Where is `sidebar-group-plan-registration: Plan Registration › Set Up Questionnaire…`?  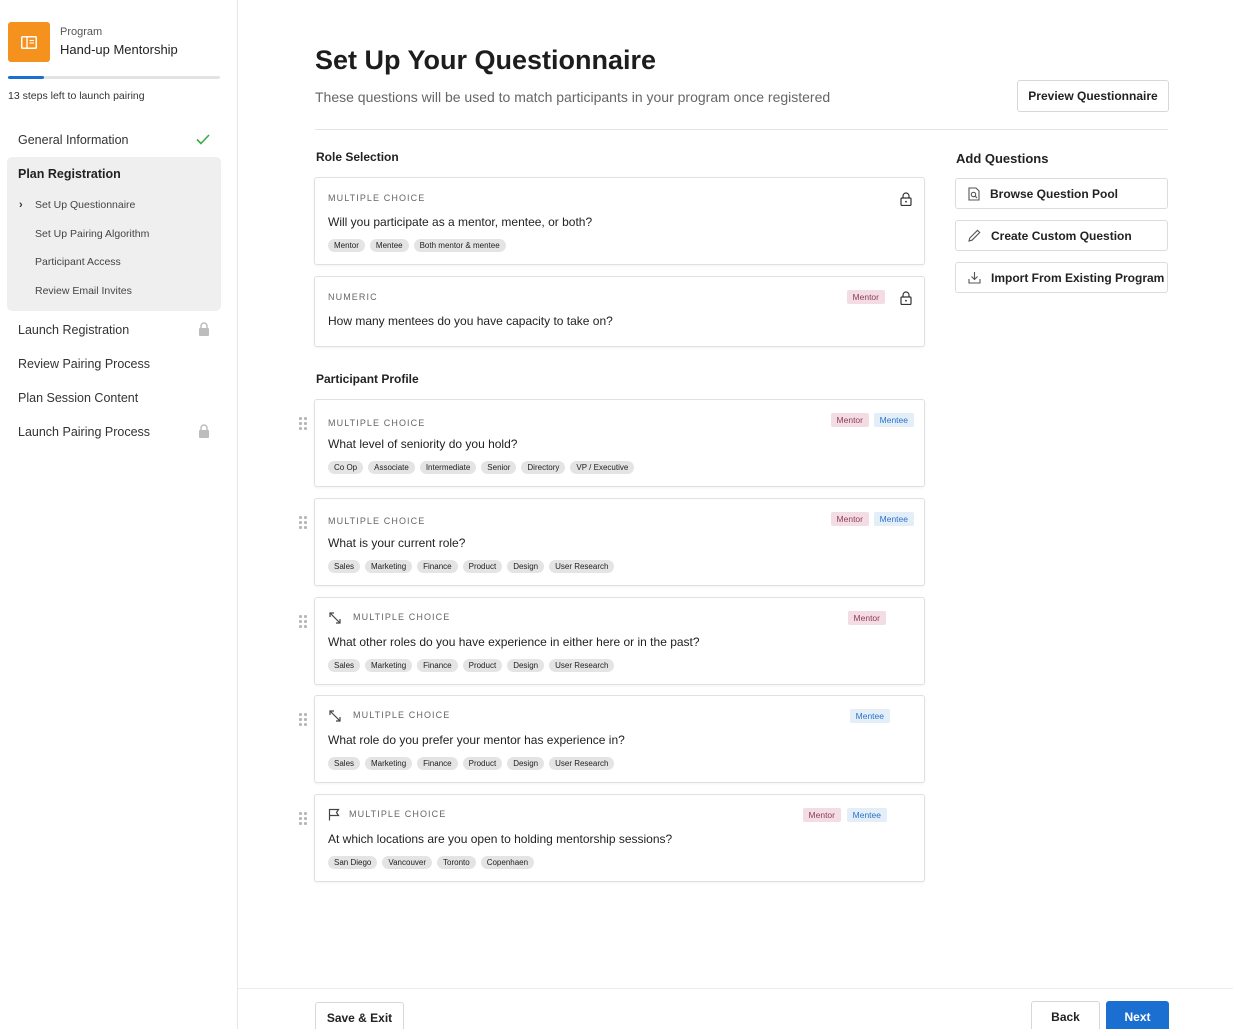 sidebar-group-plan-registration: Plan Registration › Set Up Questionnaire… is located at coordinates (114, 234).